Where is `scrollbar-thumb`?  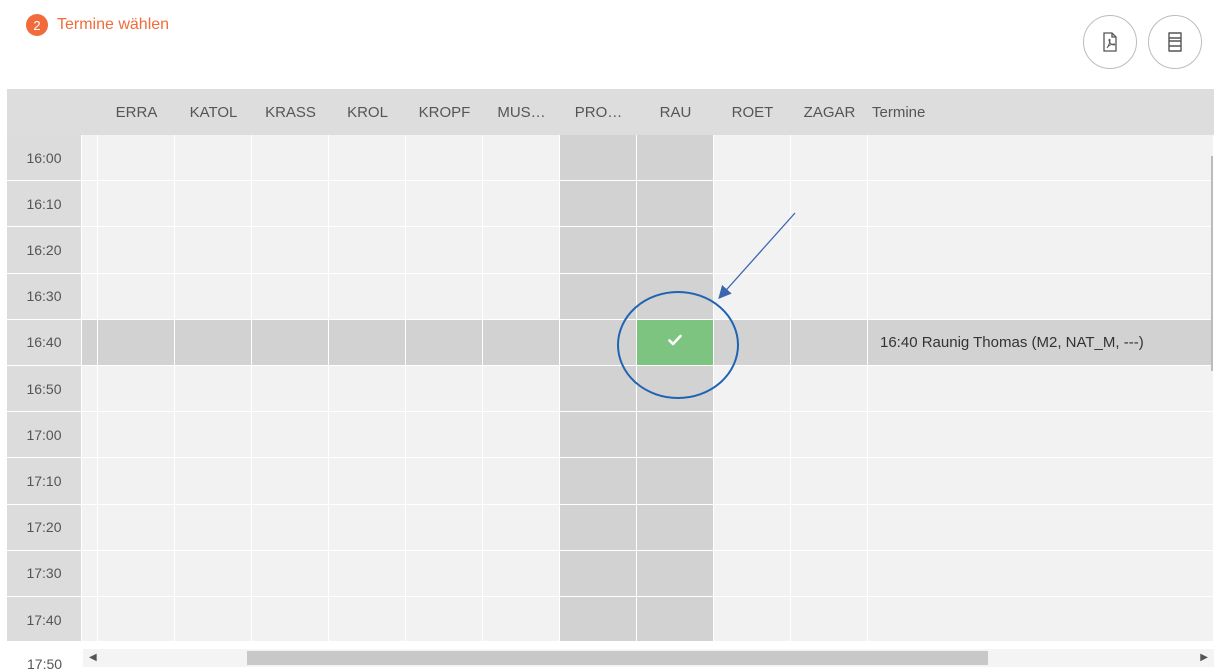 scrollbar-thumb is located at coordinates (617, 658).